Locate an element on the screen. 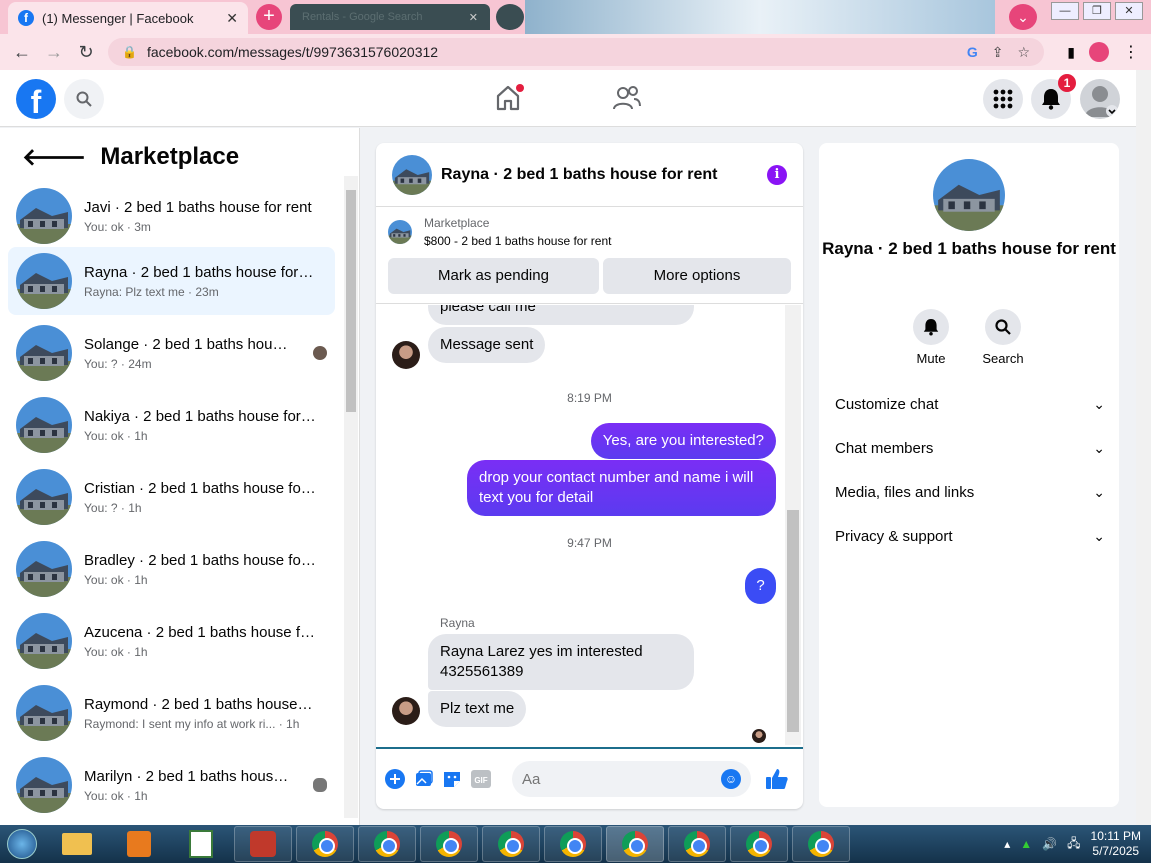 This screenshot has width=1151, height=863. start-button is located at coordinates (22, 844).